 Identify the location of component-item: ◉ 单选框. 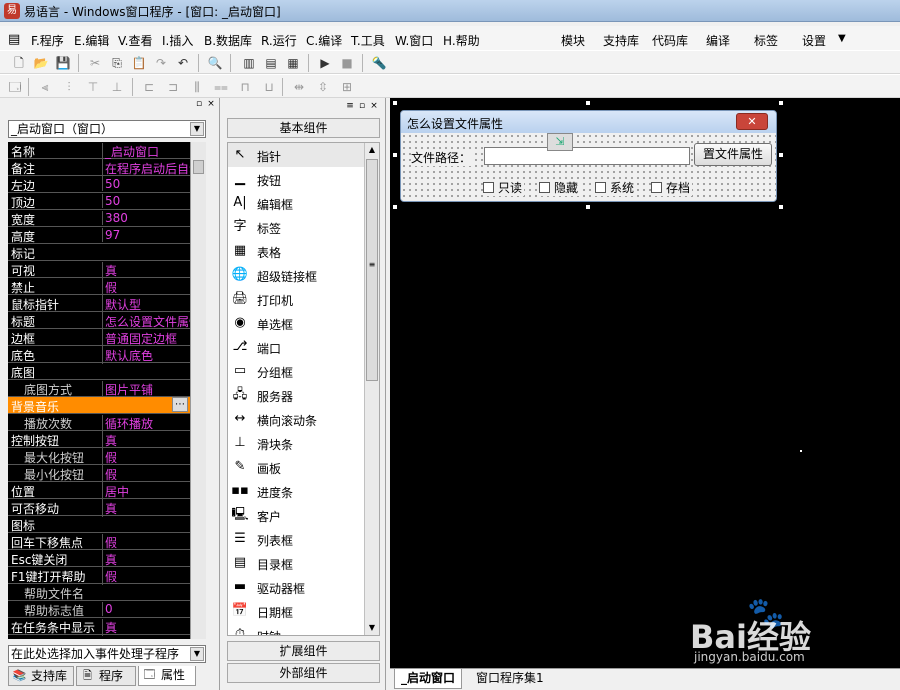
(296, 323).